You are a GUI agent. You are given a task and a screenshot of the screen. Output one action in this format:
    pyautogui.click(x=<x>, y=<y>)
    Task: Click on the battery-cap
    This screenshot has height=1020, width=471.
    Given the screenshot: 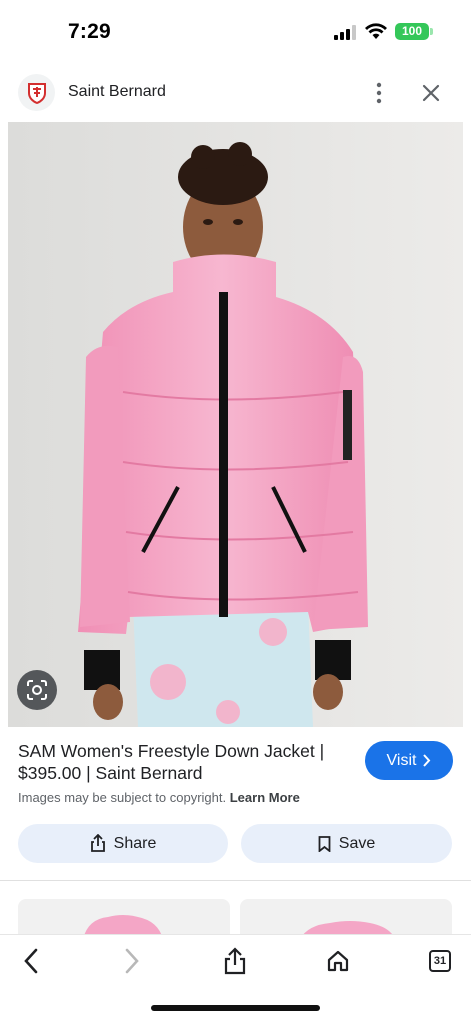 What is the action you would take?
    pyautogui.click(x=431, y=31)
    